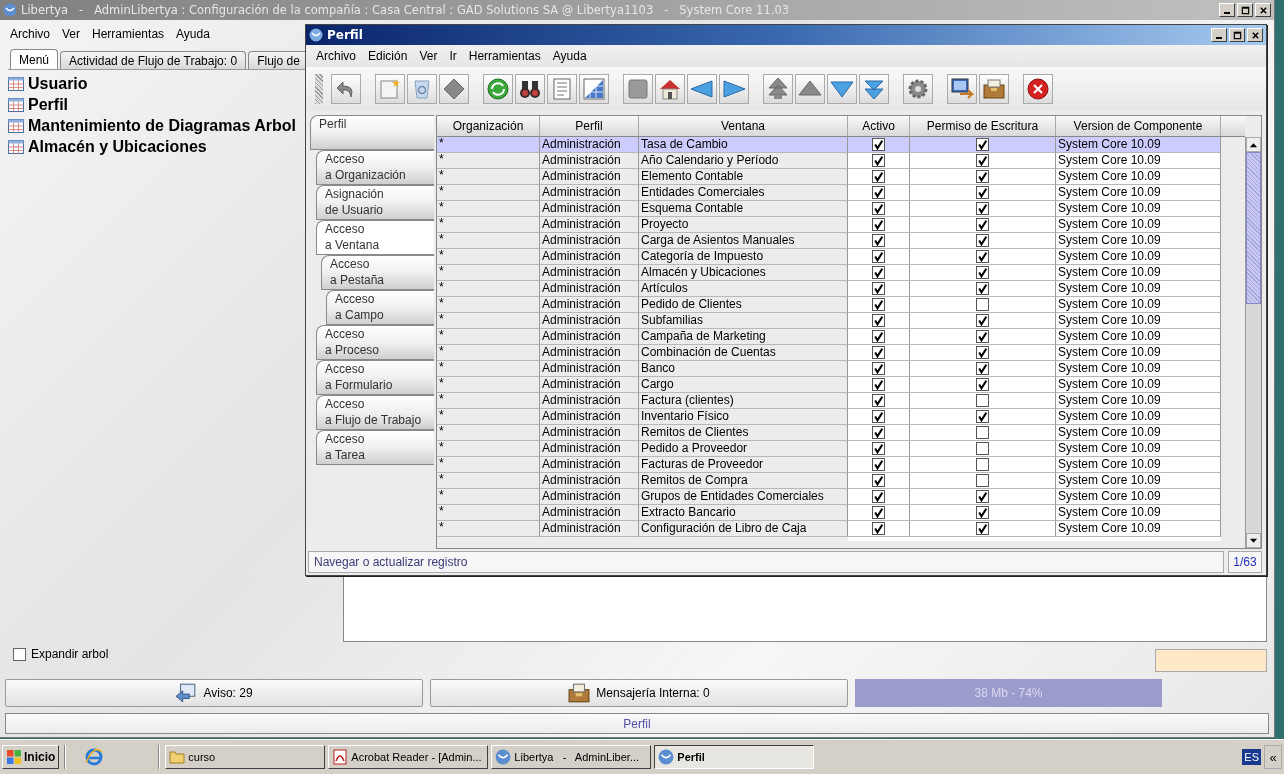  I want to click on toolbar-grip, so click(319, 89).